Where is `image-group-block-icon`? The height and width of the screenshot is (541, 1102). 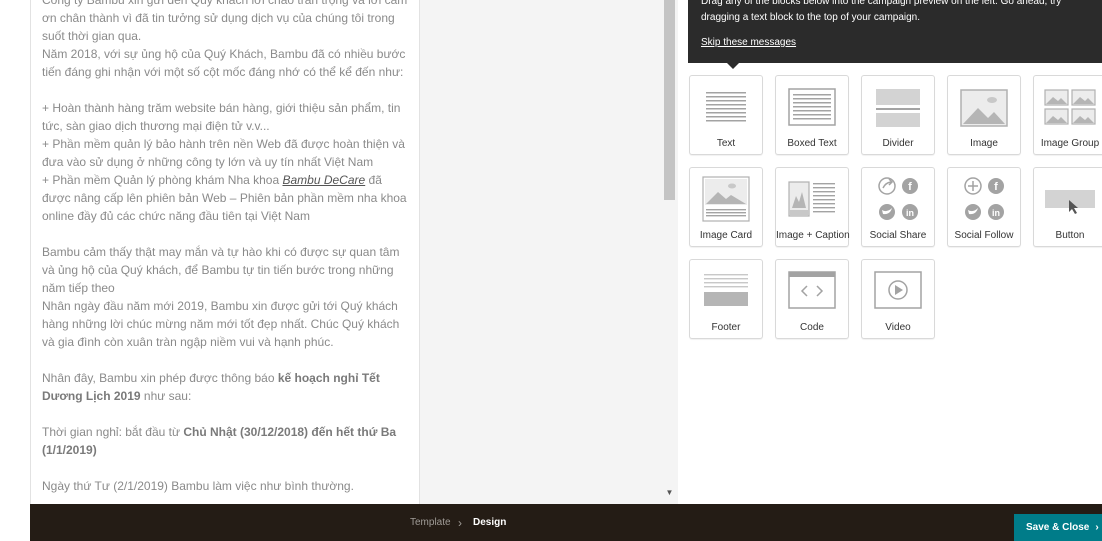 image-group-block-icon is located at coordinates (1070, 107).